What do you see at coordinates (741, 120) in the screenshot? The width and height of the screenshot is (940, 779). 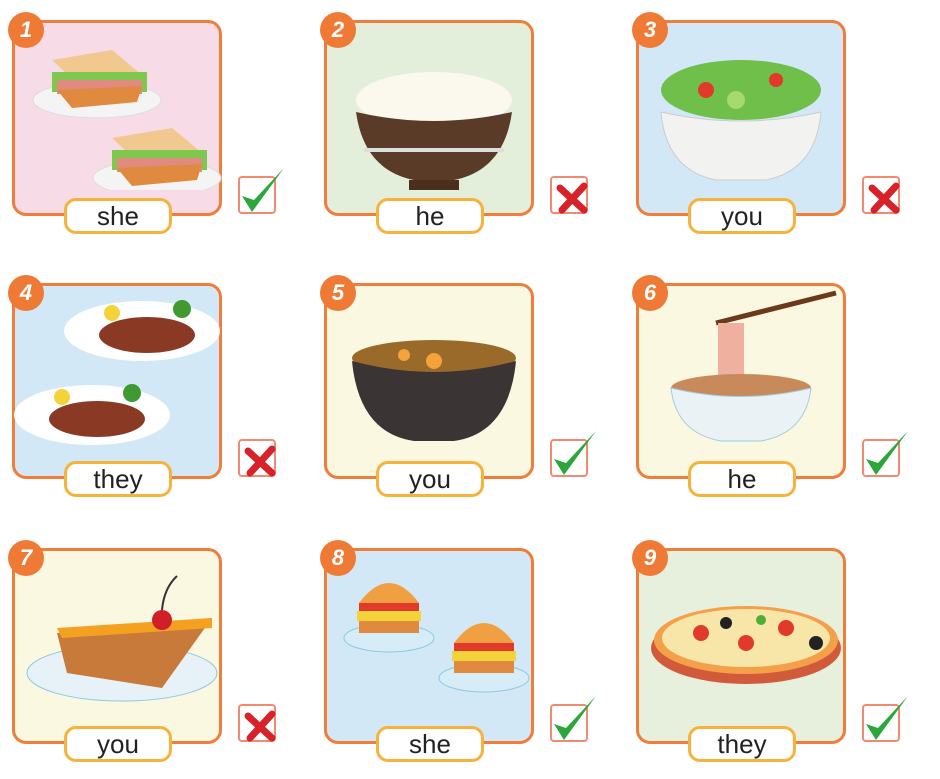 I see `salad-bowl-image` at bounding box center [741, 120].